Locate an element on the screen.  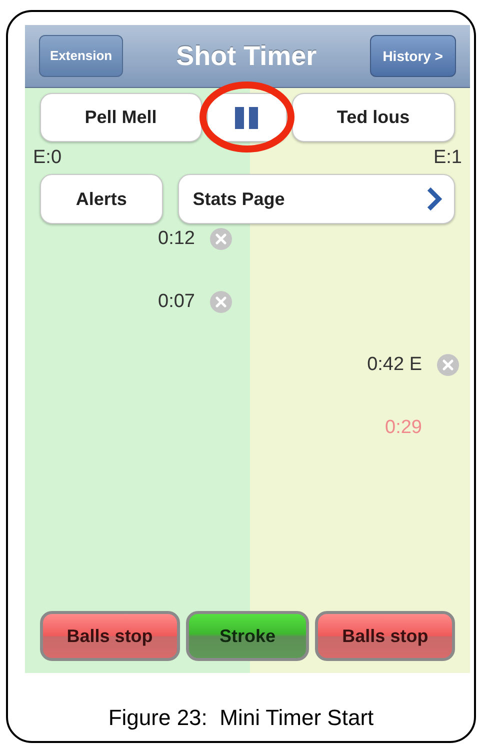
player-button: Pell Mell is located at coordinates (121, 117).